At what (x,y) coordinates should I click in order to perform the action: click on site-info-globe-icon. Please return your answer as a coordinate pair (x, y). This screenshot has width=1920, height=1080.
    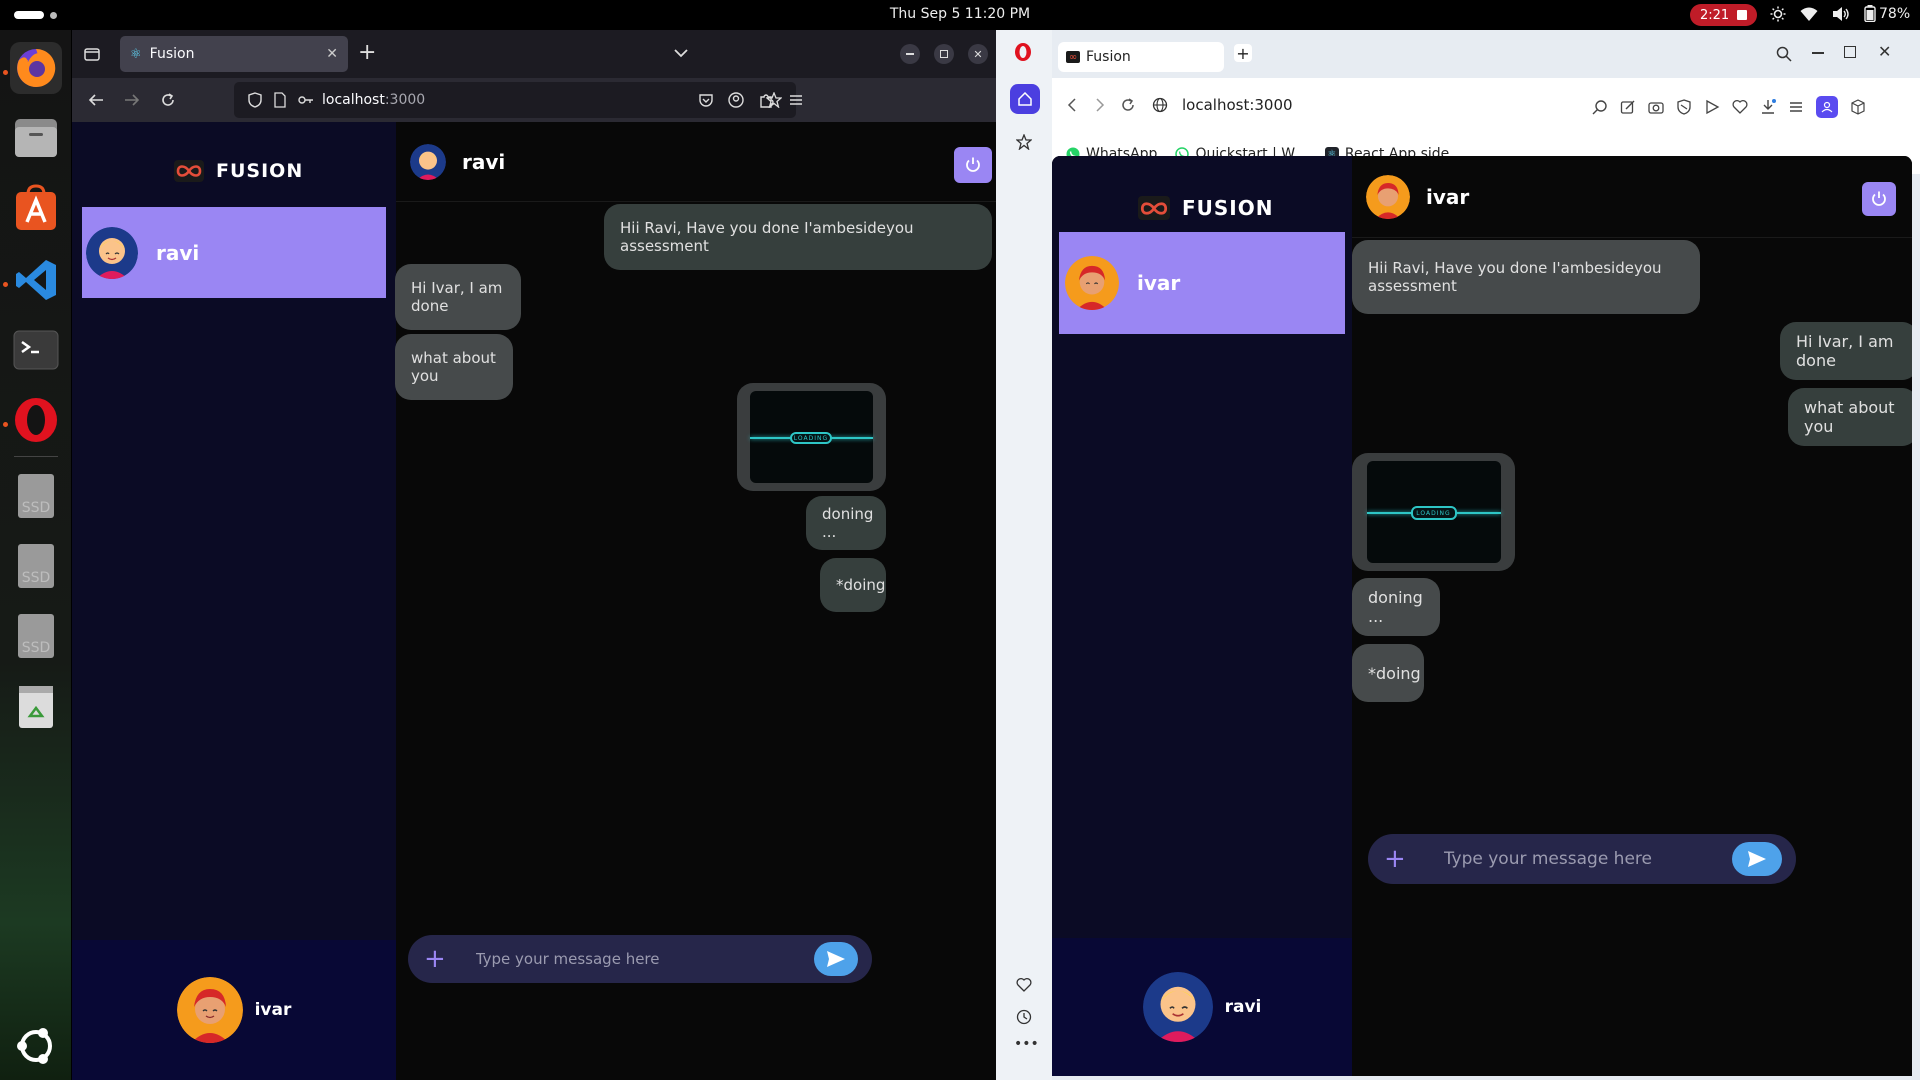
    Looking at the image, I should click on (1160, 105).